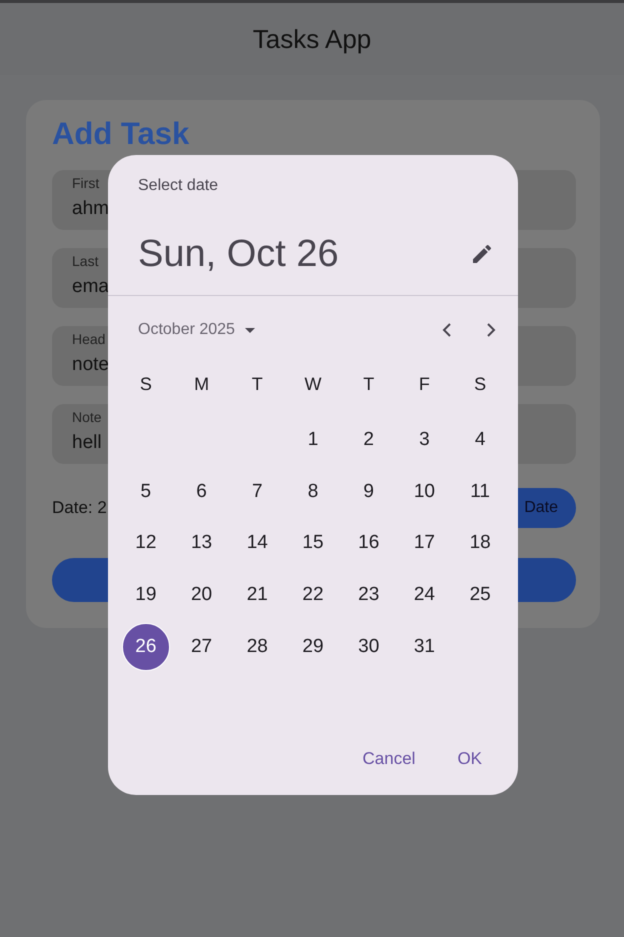 The width and height of the screenshot is (624, 937). Describe the element at coordinates (368, 543) in the screenshot. I see `day: 16` at that location.